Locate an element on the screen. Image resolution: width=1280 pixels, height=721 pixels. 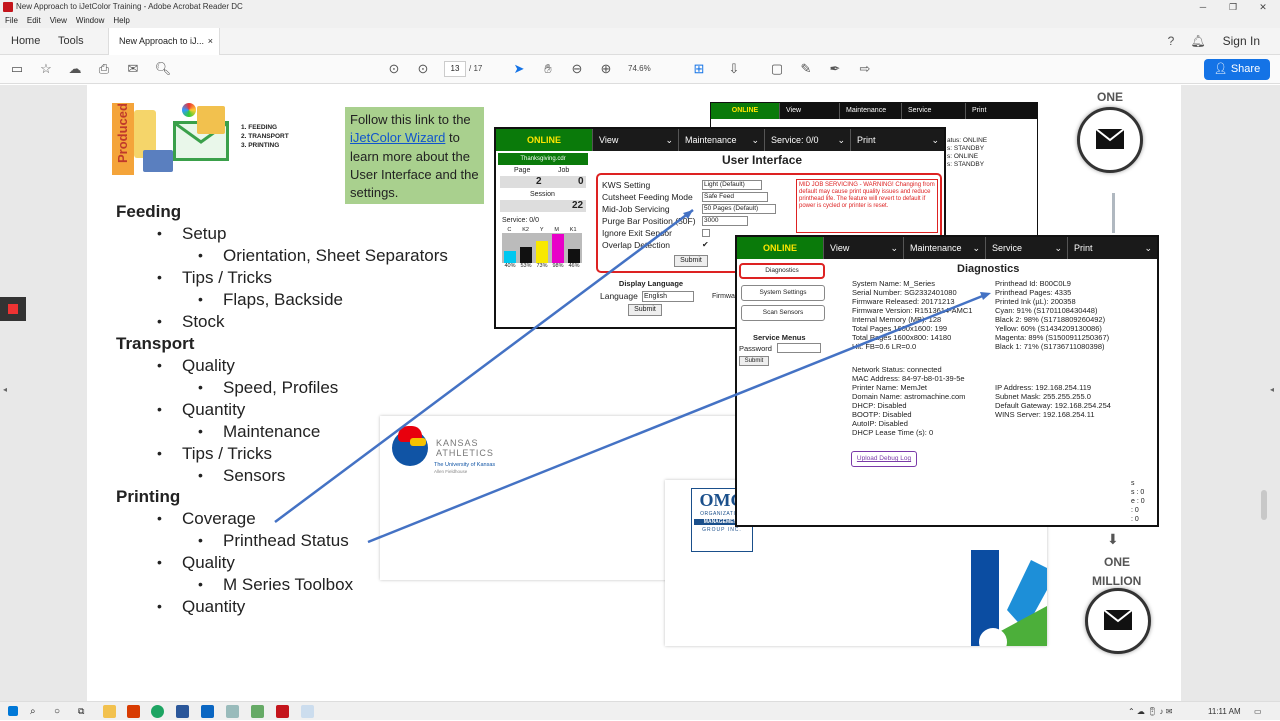
acrobat-taskbar-icon is located at coordinates (282, 711).